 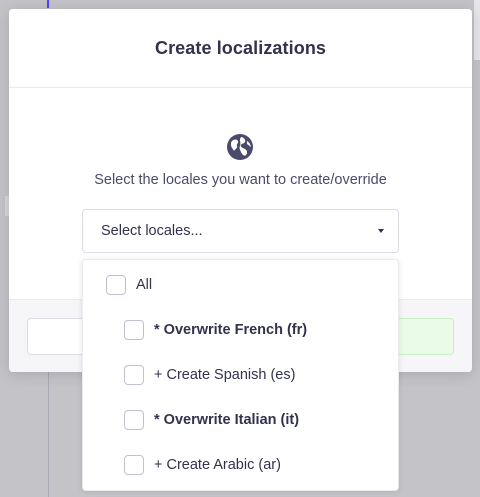 I want to click on option-label: All, so click(x=144, y=285).